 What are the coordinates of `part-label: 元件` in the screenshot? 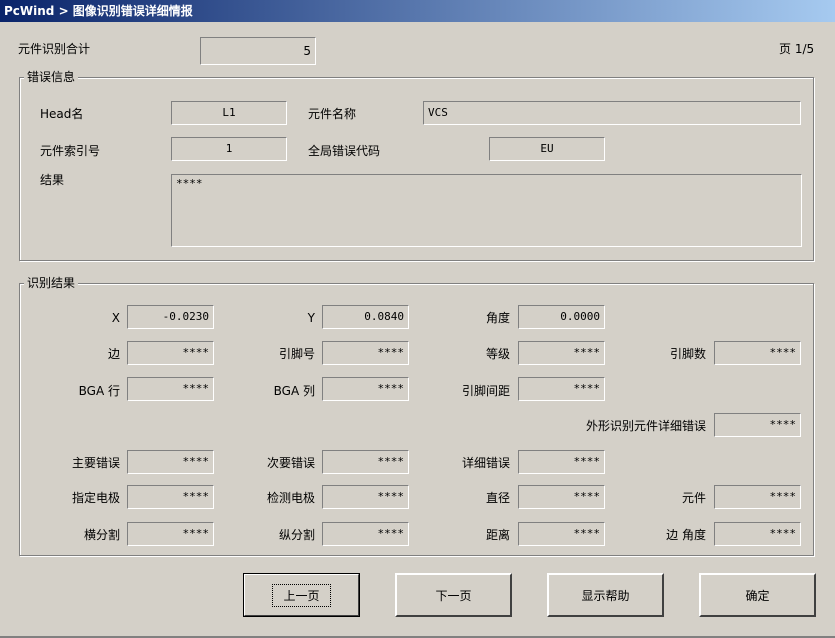 It's located at (693, 498).